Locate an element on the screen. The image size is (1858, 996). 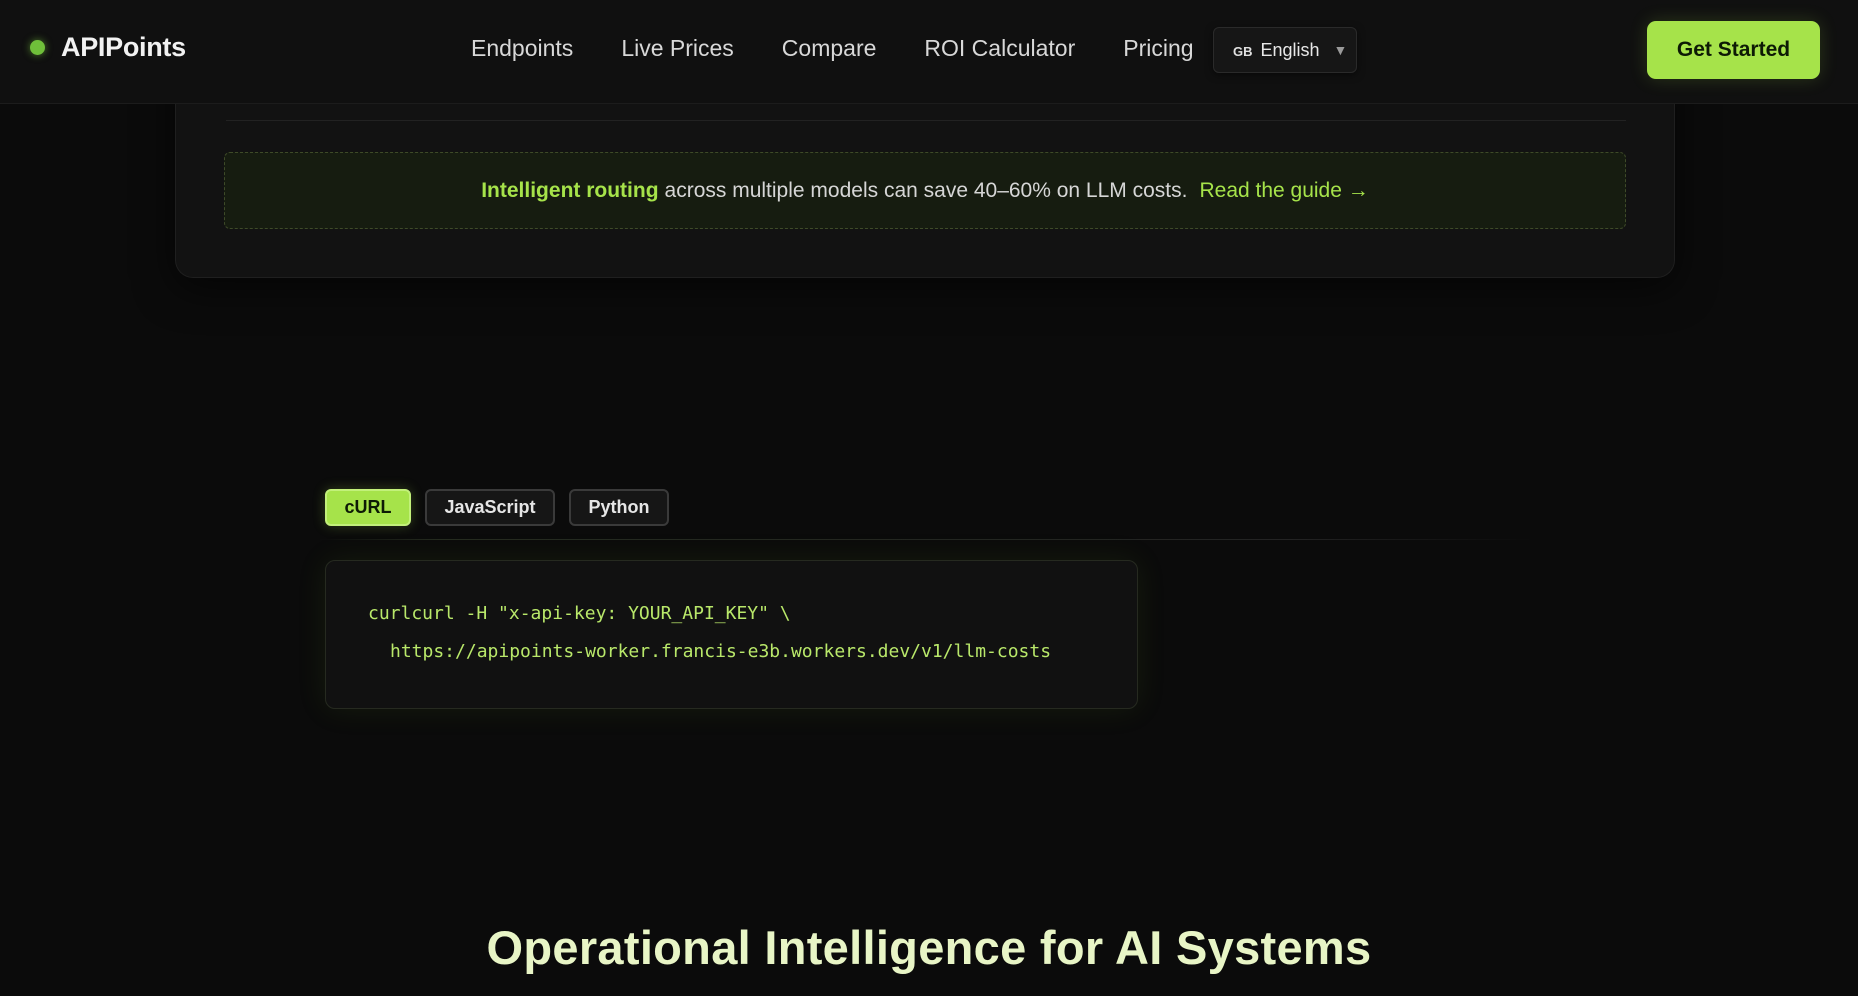
language-label: English is located at coordinates (1290, 49).